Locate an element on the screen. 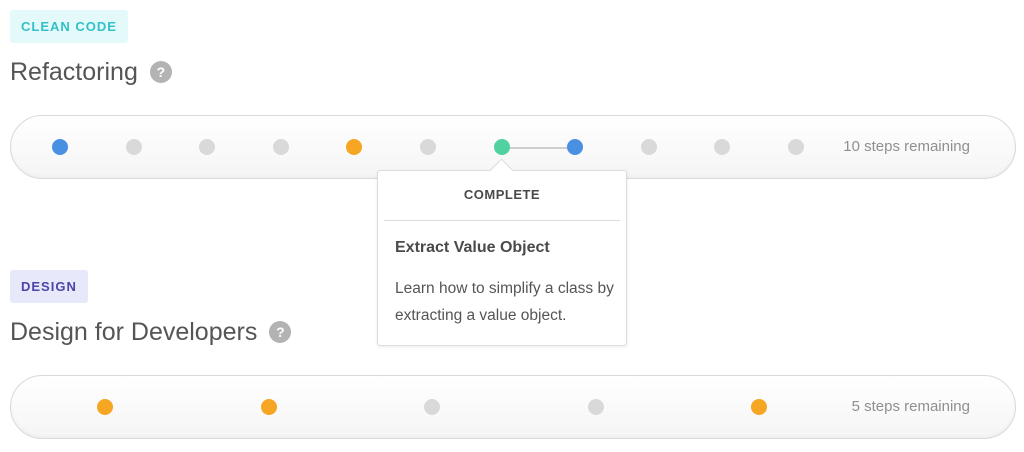 The height and width of the screenshot is (452, 1024). course-category-badge: DESIGN is located at coordinates (49, 286).